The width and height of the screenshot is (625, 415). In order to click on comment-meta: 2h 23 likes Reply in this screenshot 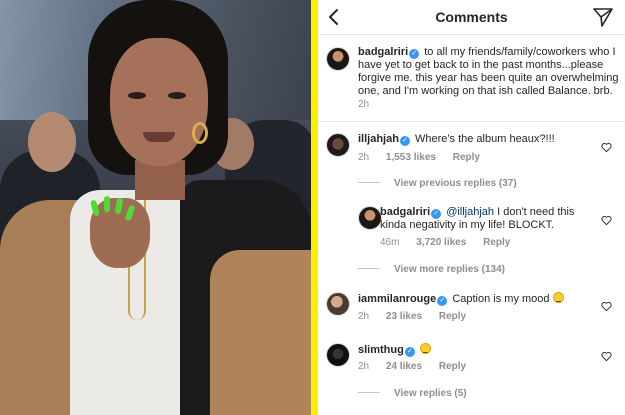, I will do `click(419, 316)`.